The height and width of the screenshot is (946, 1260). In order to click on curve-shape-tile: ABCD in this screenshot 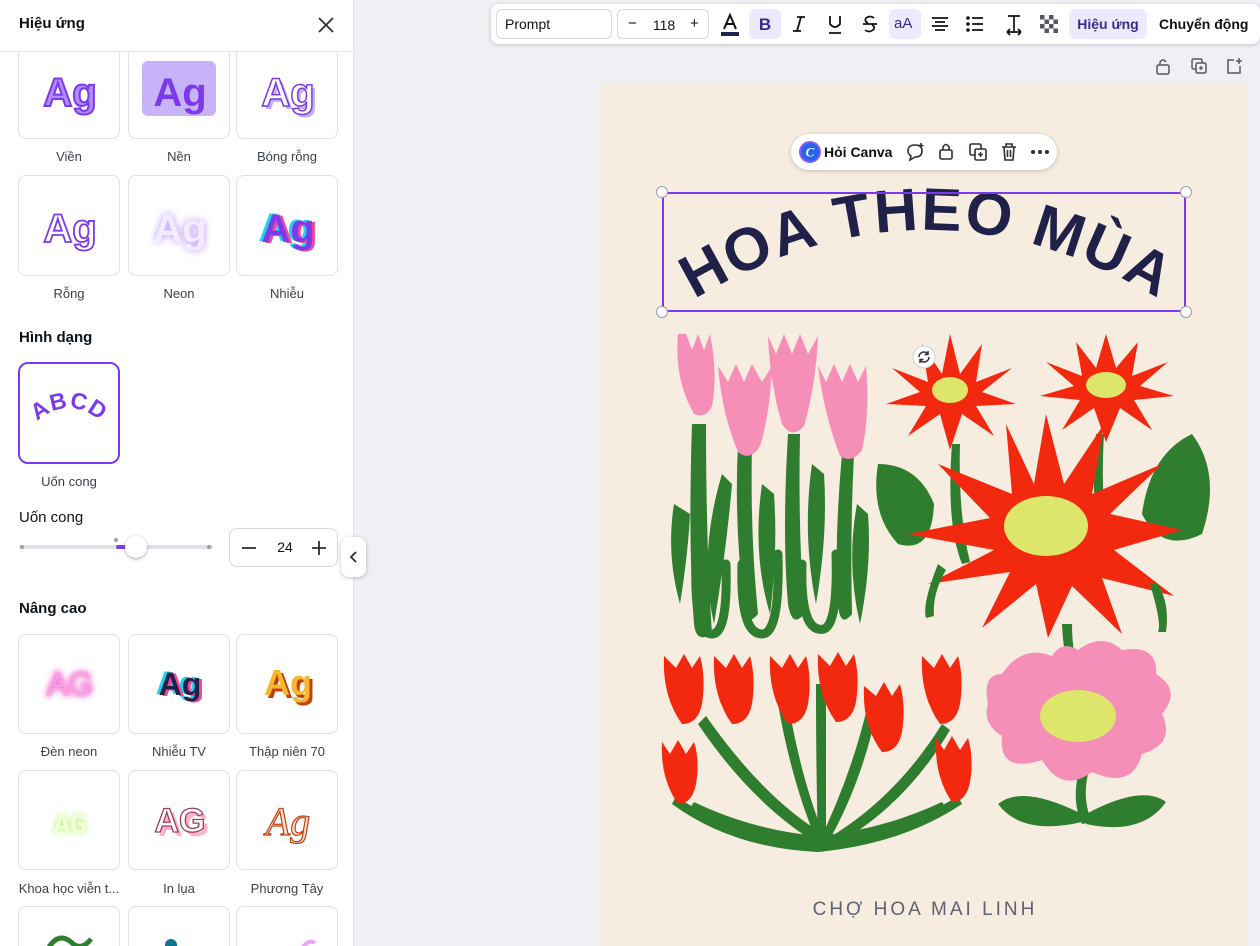, I will do `click(69, 413)`.